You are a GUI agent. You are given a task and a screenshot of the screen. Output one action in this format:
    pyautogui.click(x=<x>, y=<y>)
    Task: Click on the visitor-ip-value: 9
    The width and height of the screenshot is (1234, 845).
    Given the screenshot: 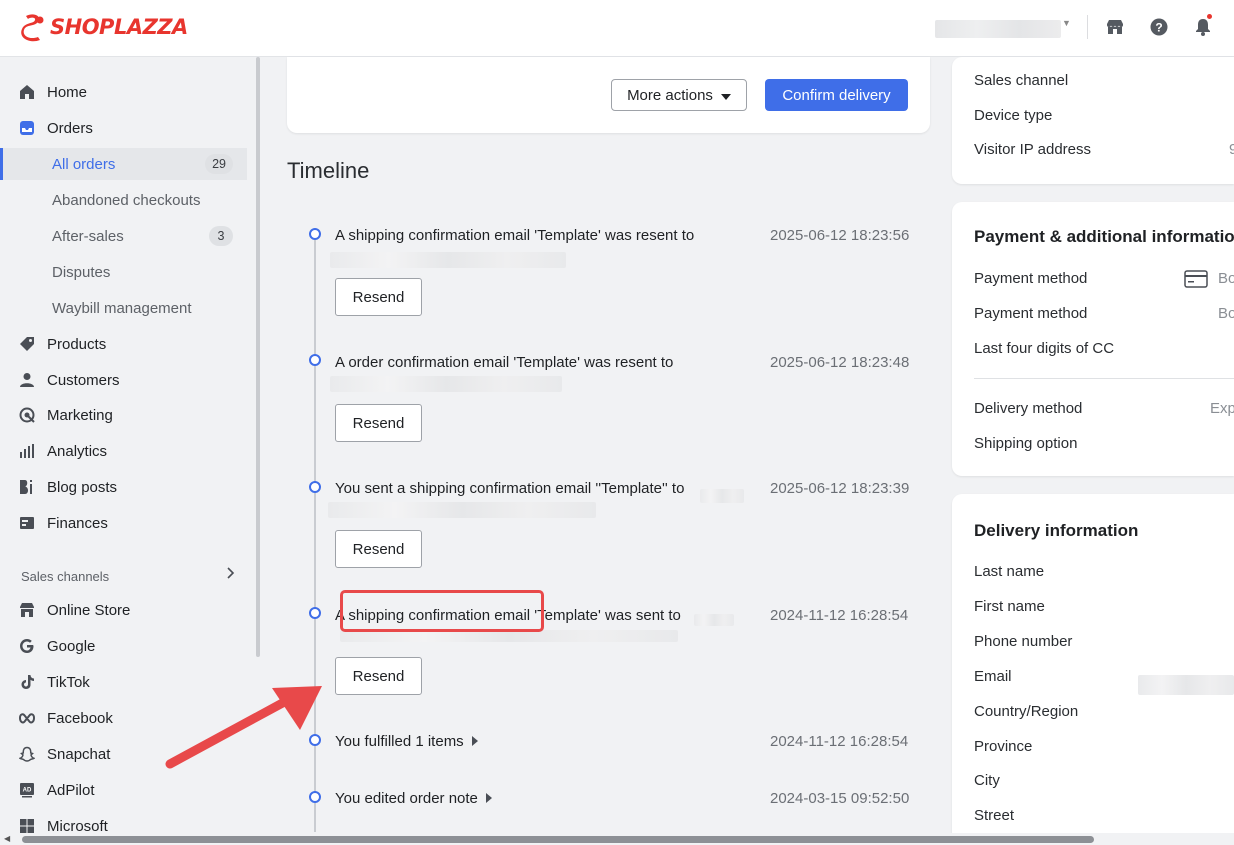 What is the action you would take?
    pyautogui.click(x=1231, y=149)
    